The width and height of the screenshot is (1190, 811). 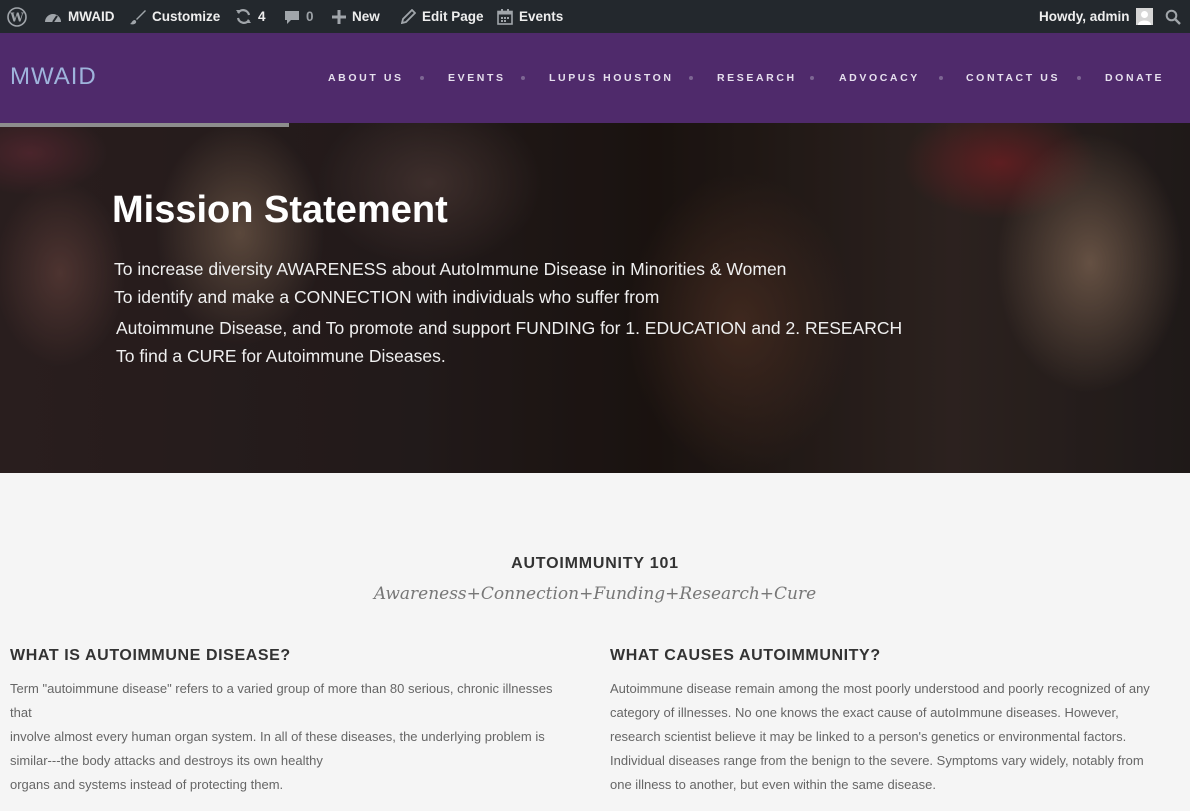 What do you see at coordinates (186, 16) in the screenshot?
I see `customize-label: Customize` at bounding box center [186, 16].